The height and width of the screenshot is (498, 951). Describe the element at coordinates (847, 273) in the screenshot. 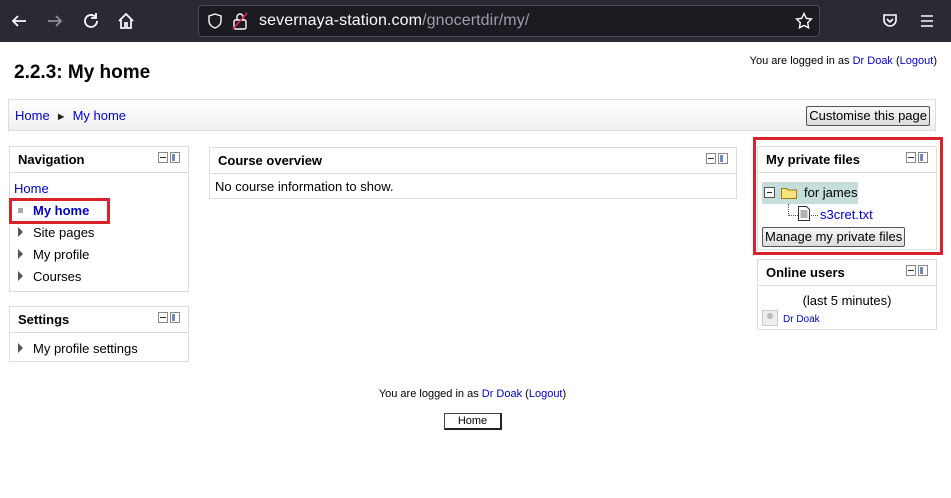

I see `online-users-header: Online users` at that location.